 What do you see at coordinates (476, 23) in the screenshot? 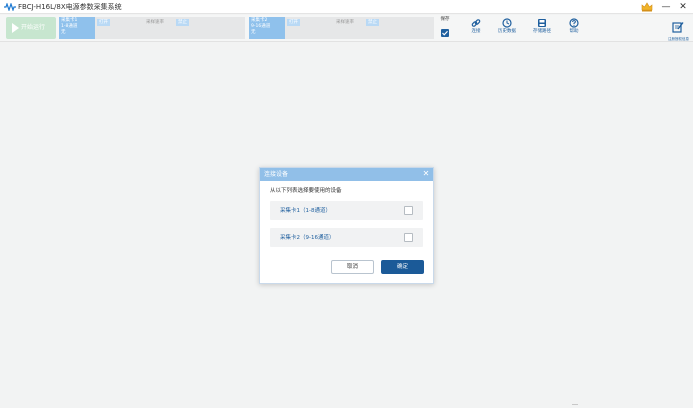
I see `link-icon` at bounding box center [476, 23].